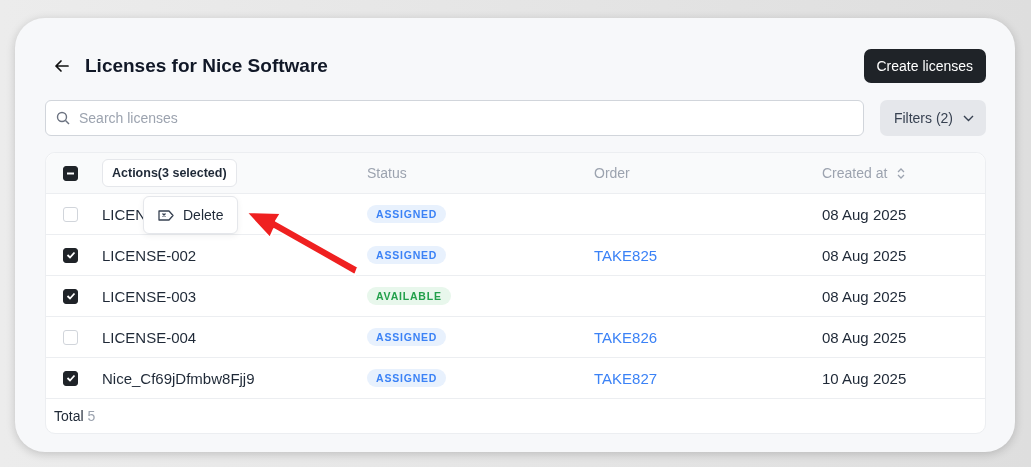 The image size is (1031, 467). I want to click on created-date: 10 Aug 2025, so click(865, 378).